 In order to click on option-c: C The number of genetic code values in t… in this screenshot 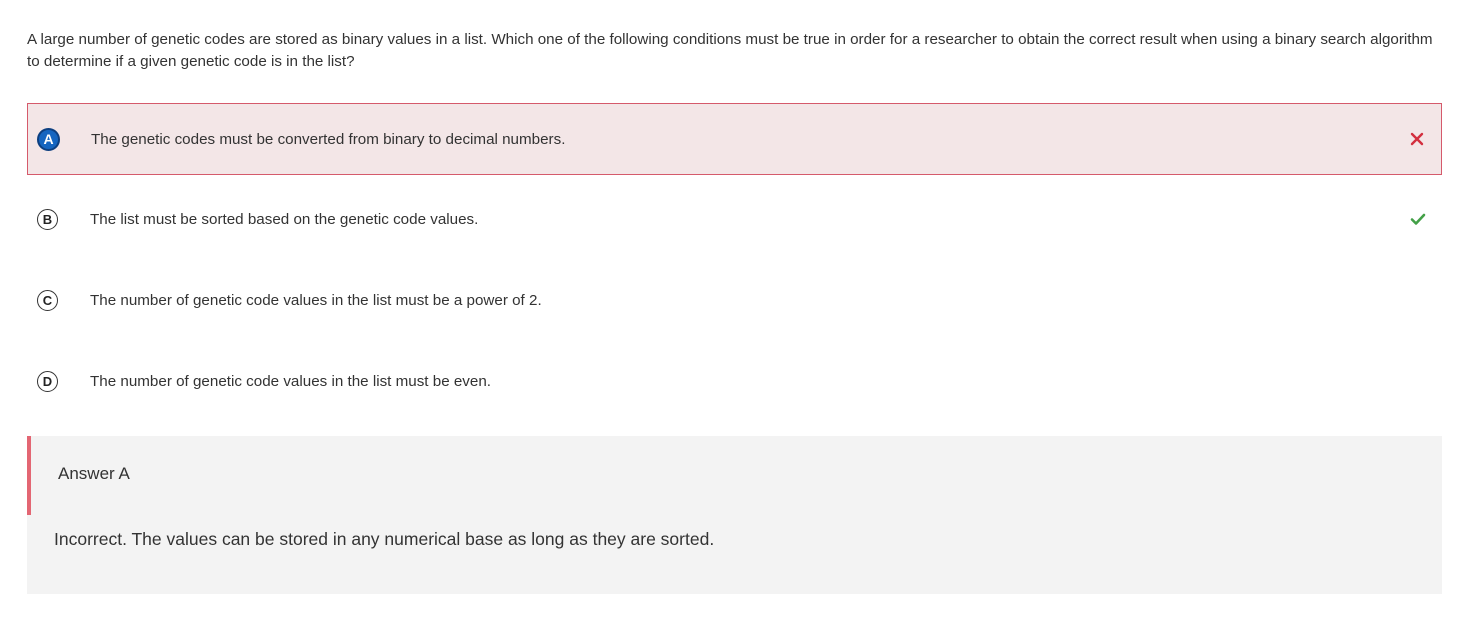, I will do `click(734, 300)`.